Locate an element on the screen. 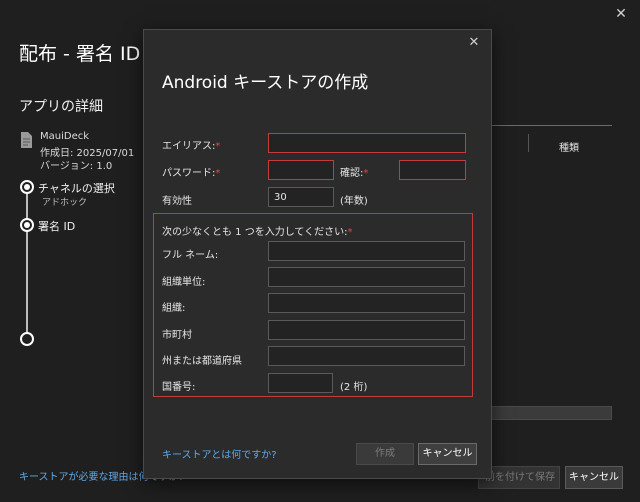 The image size is (640, 502). country-code-input is located at coordinates (300, 383).